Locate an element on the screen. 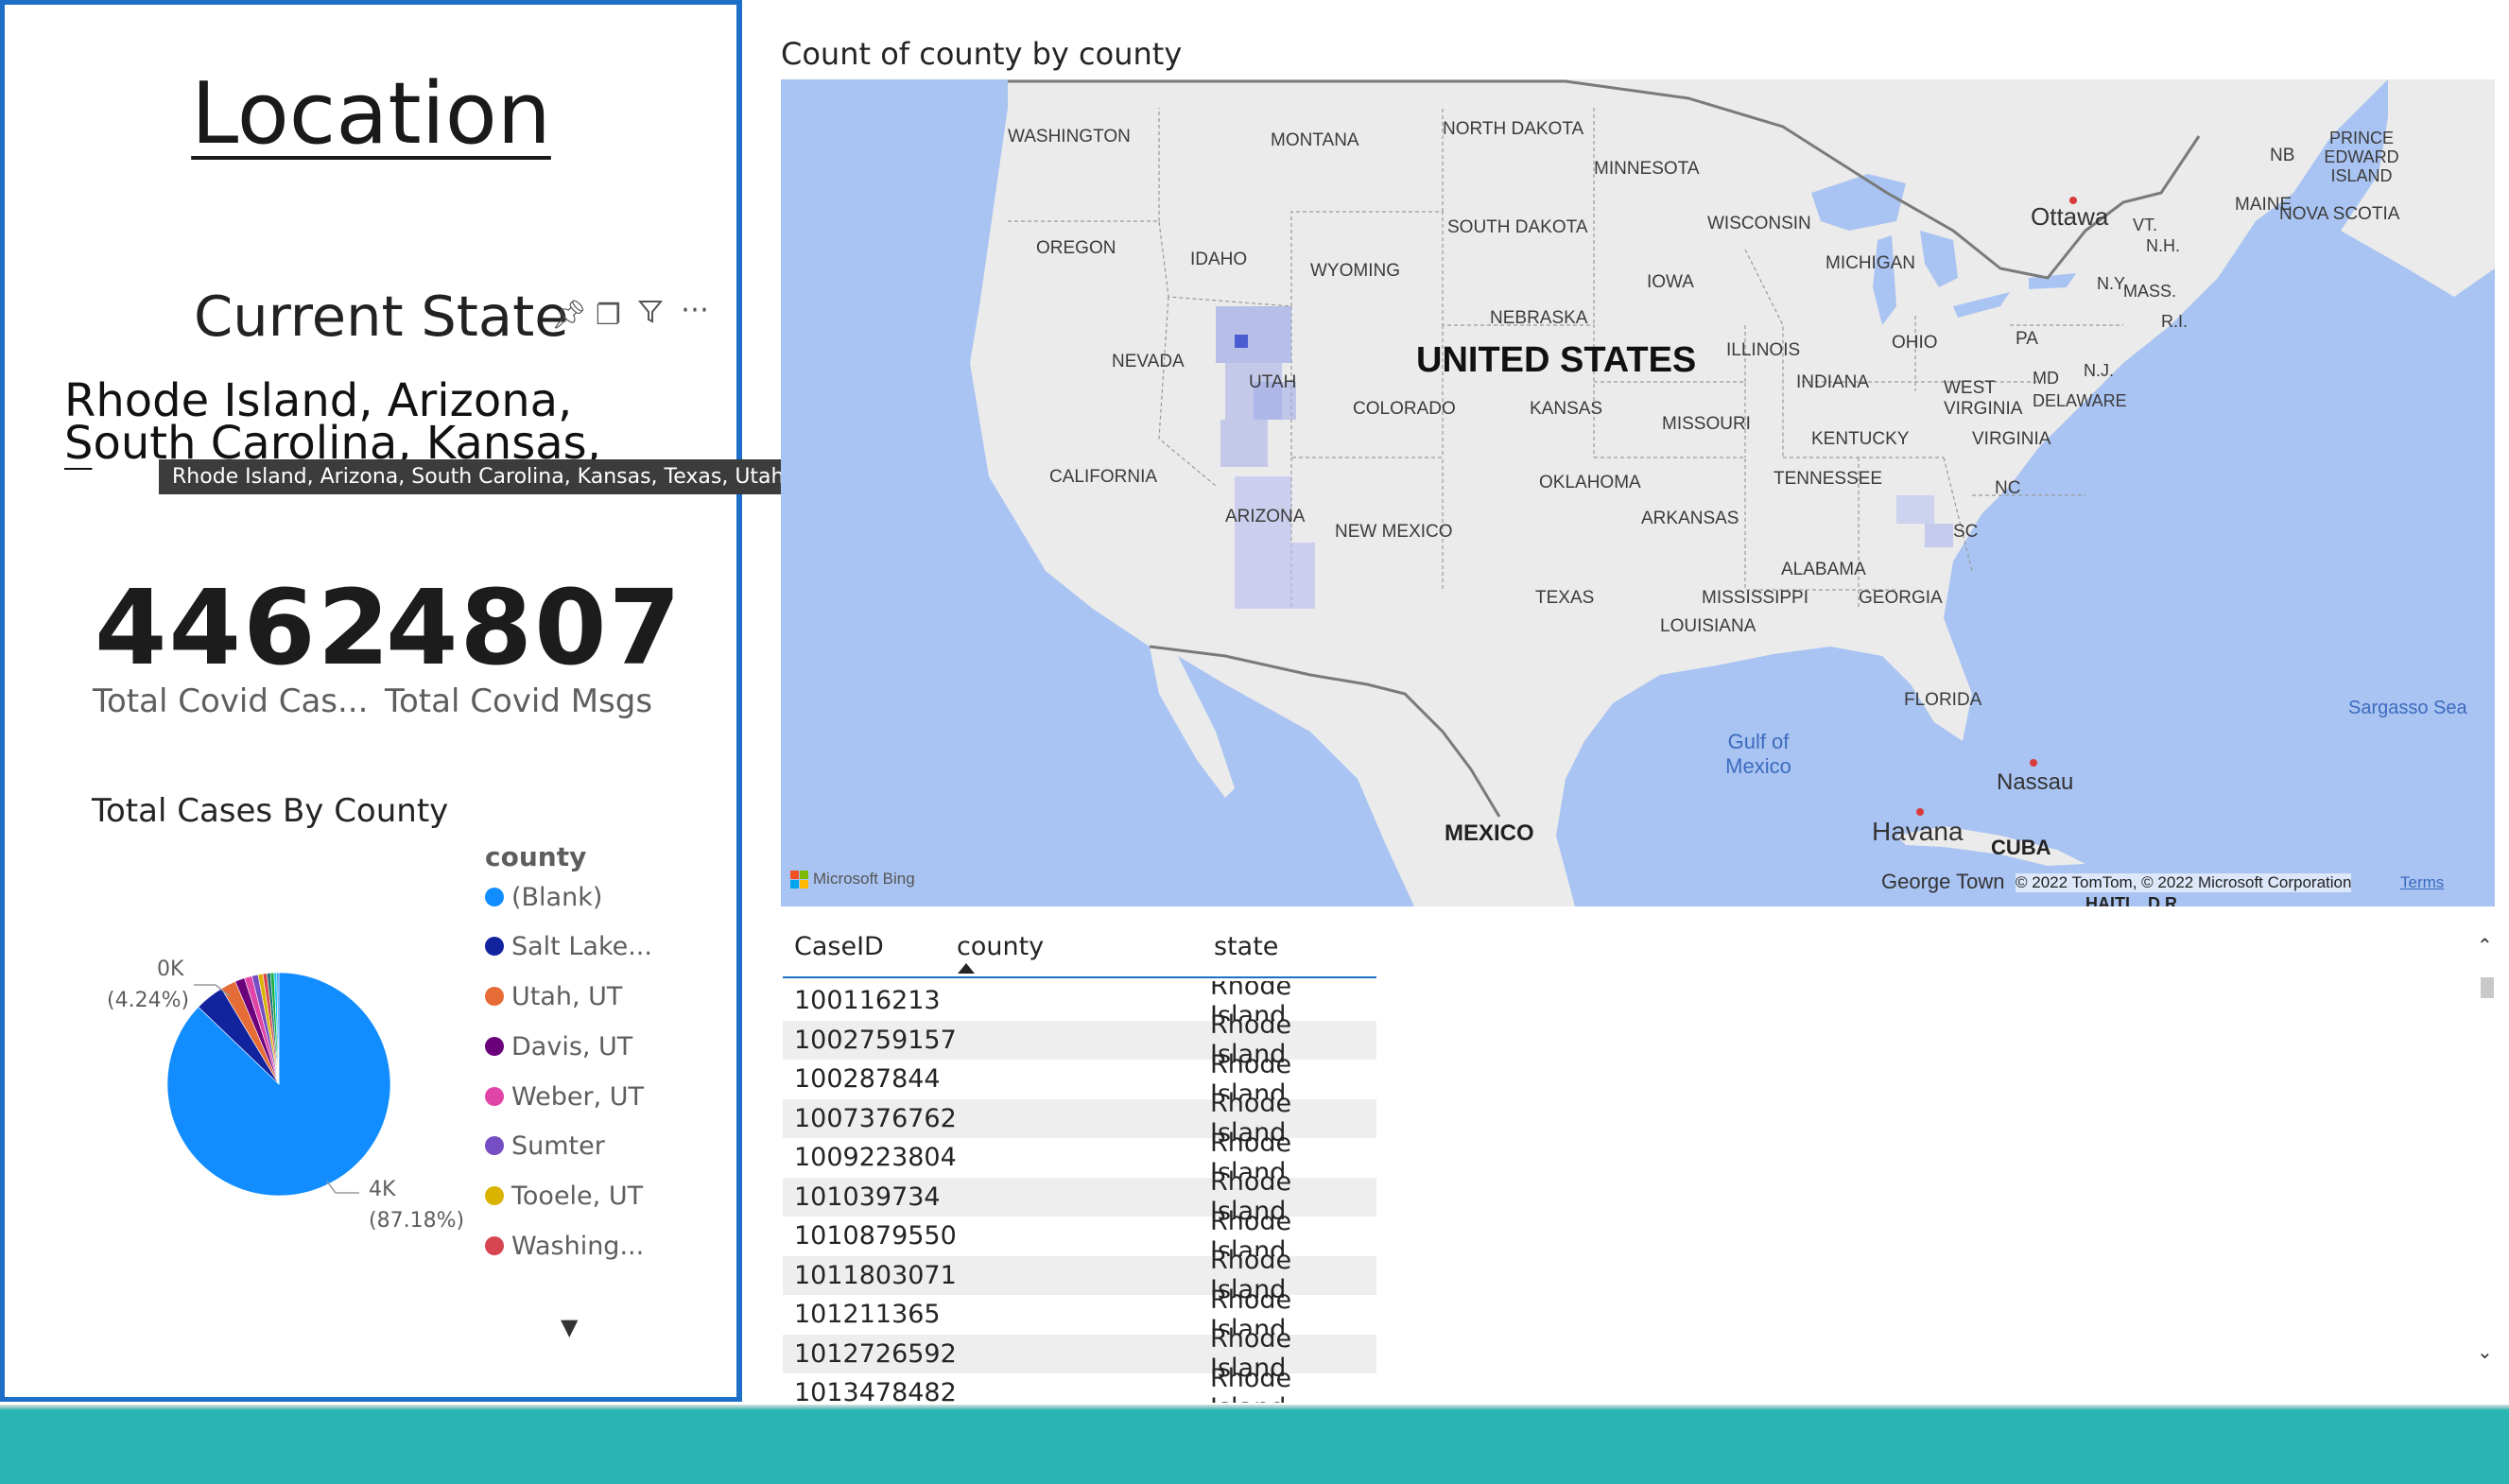 The width and height of the screenshot is (2509, 1484). map-label-state: PA is located at coordinates (2027, 339).